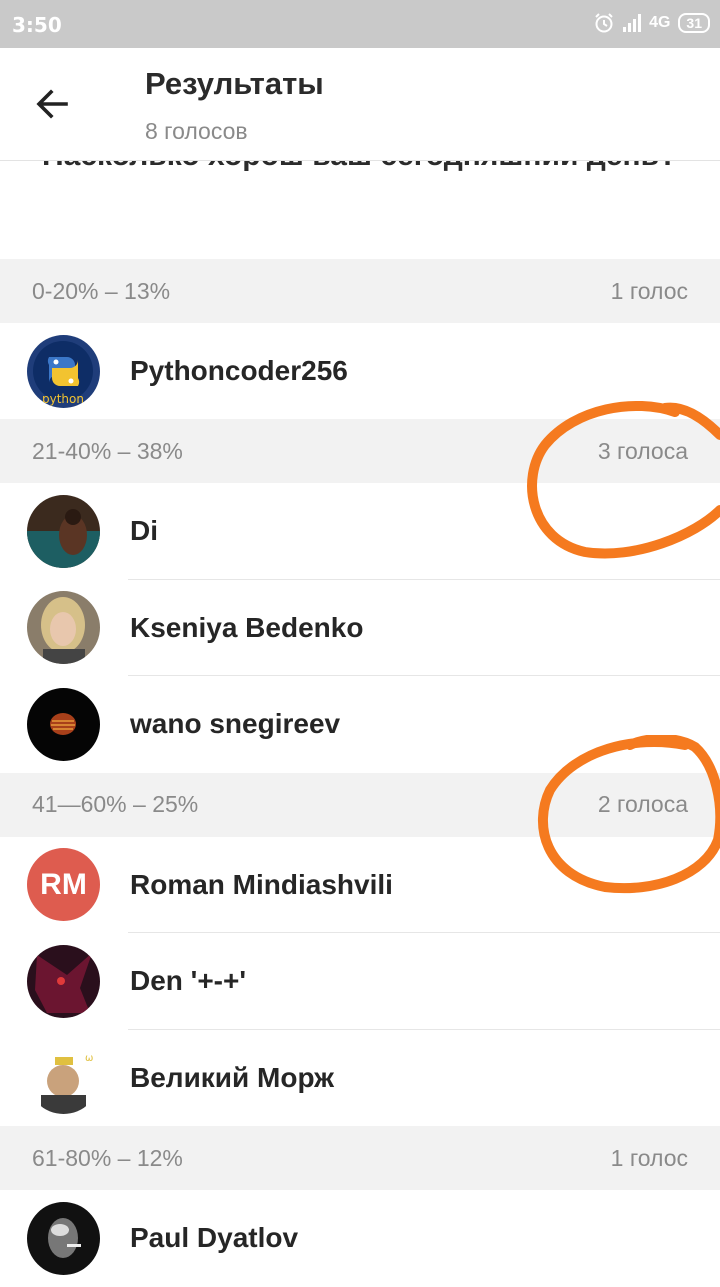 The height and width of the screenshot is (1287, 720). I want to click on section-header: 0-20% – 13% 1 голос, so click(360, 291).